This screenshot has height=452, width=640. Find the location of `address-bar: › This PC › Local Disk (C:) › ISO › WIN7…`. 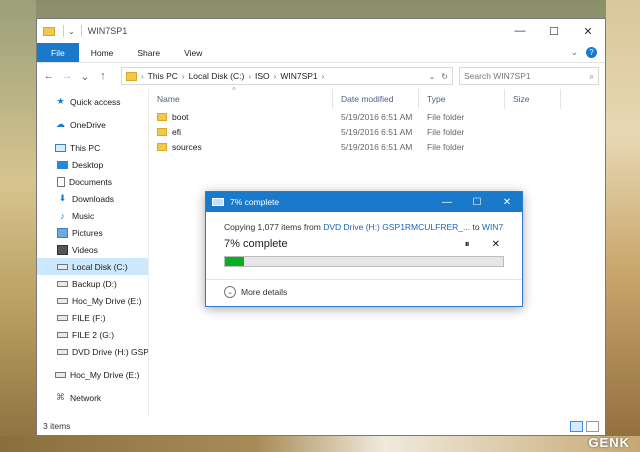

address-bar: › This PC › Local Disk (C:) › ISO › WIN7… is located at coordinates (287, 76).